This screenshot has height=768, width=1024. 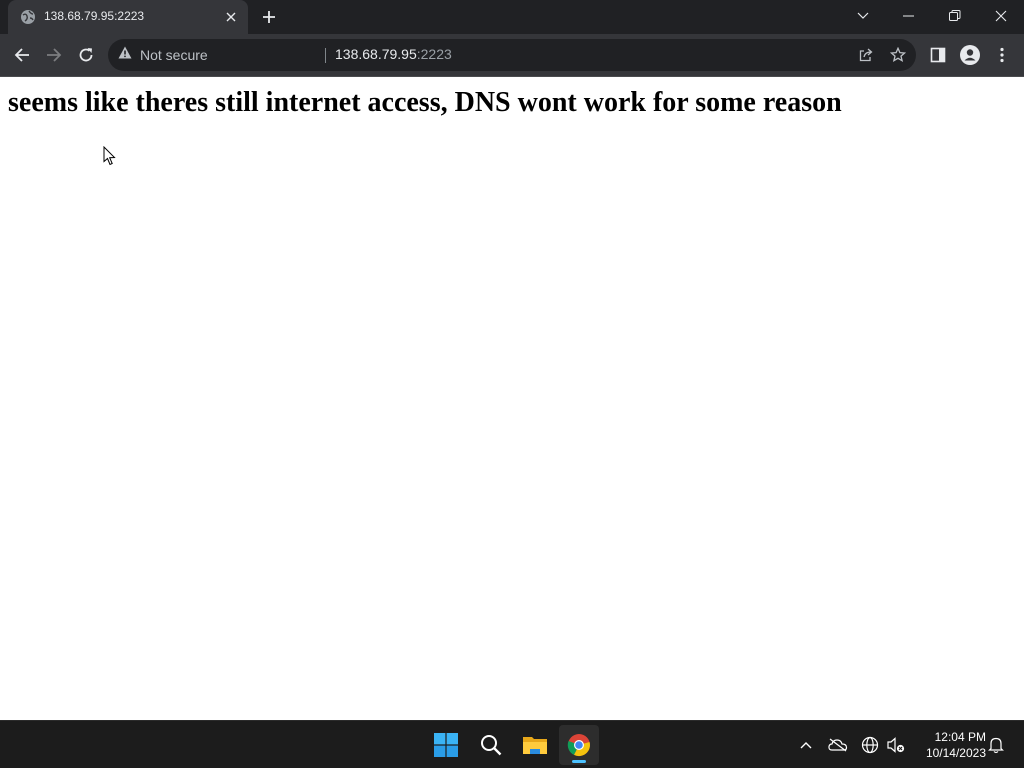 I want to click on browser-tab: 138.68.79.95:2223, so click(x=128, y=17).